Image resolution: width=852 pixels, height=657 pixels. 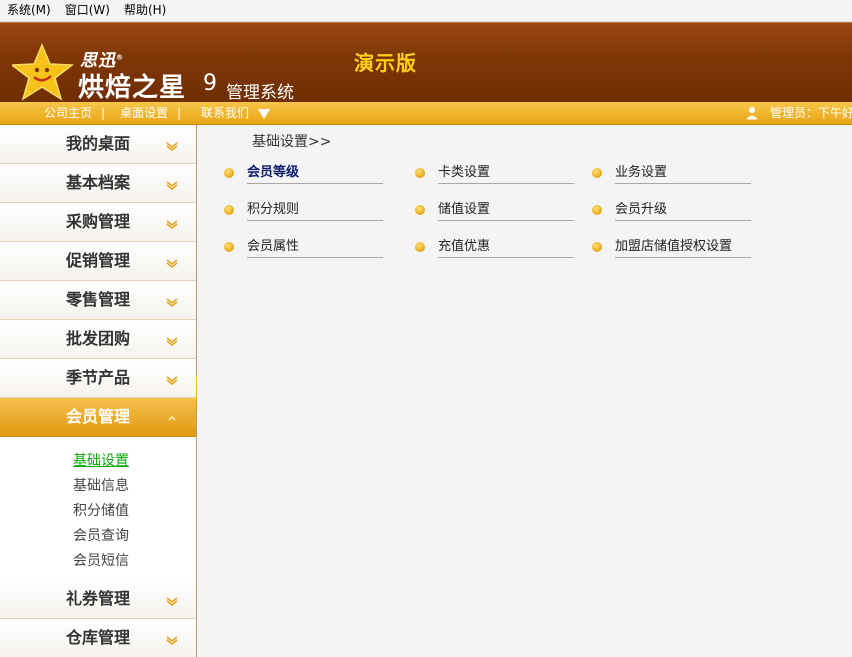 What do you see at coordinates (86, 10) in the screenshot?
I see `menu-window: 窗口(W)` at bounding box center [86, 10].